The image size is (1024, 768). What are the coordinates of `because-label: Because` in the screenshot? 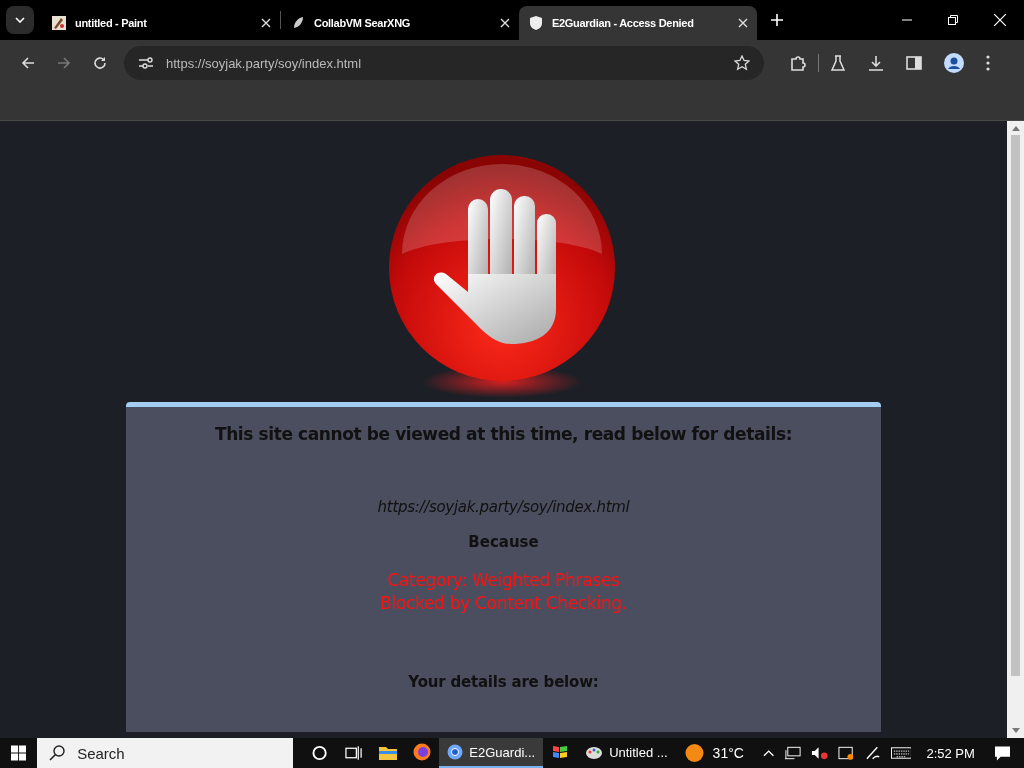 It's located at (503, 542).